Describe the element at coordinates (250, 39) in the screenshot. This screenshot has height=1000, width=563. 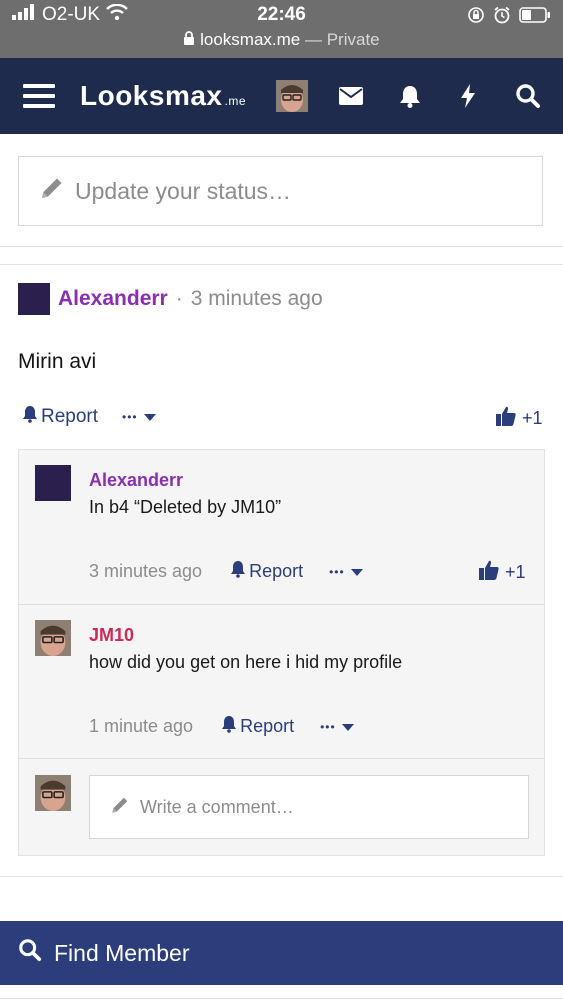
I see `url-text: looksmax.me` at that location.